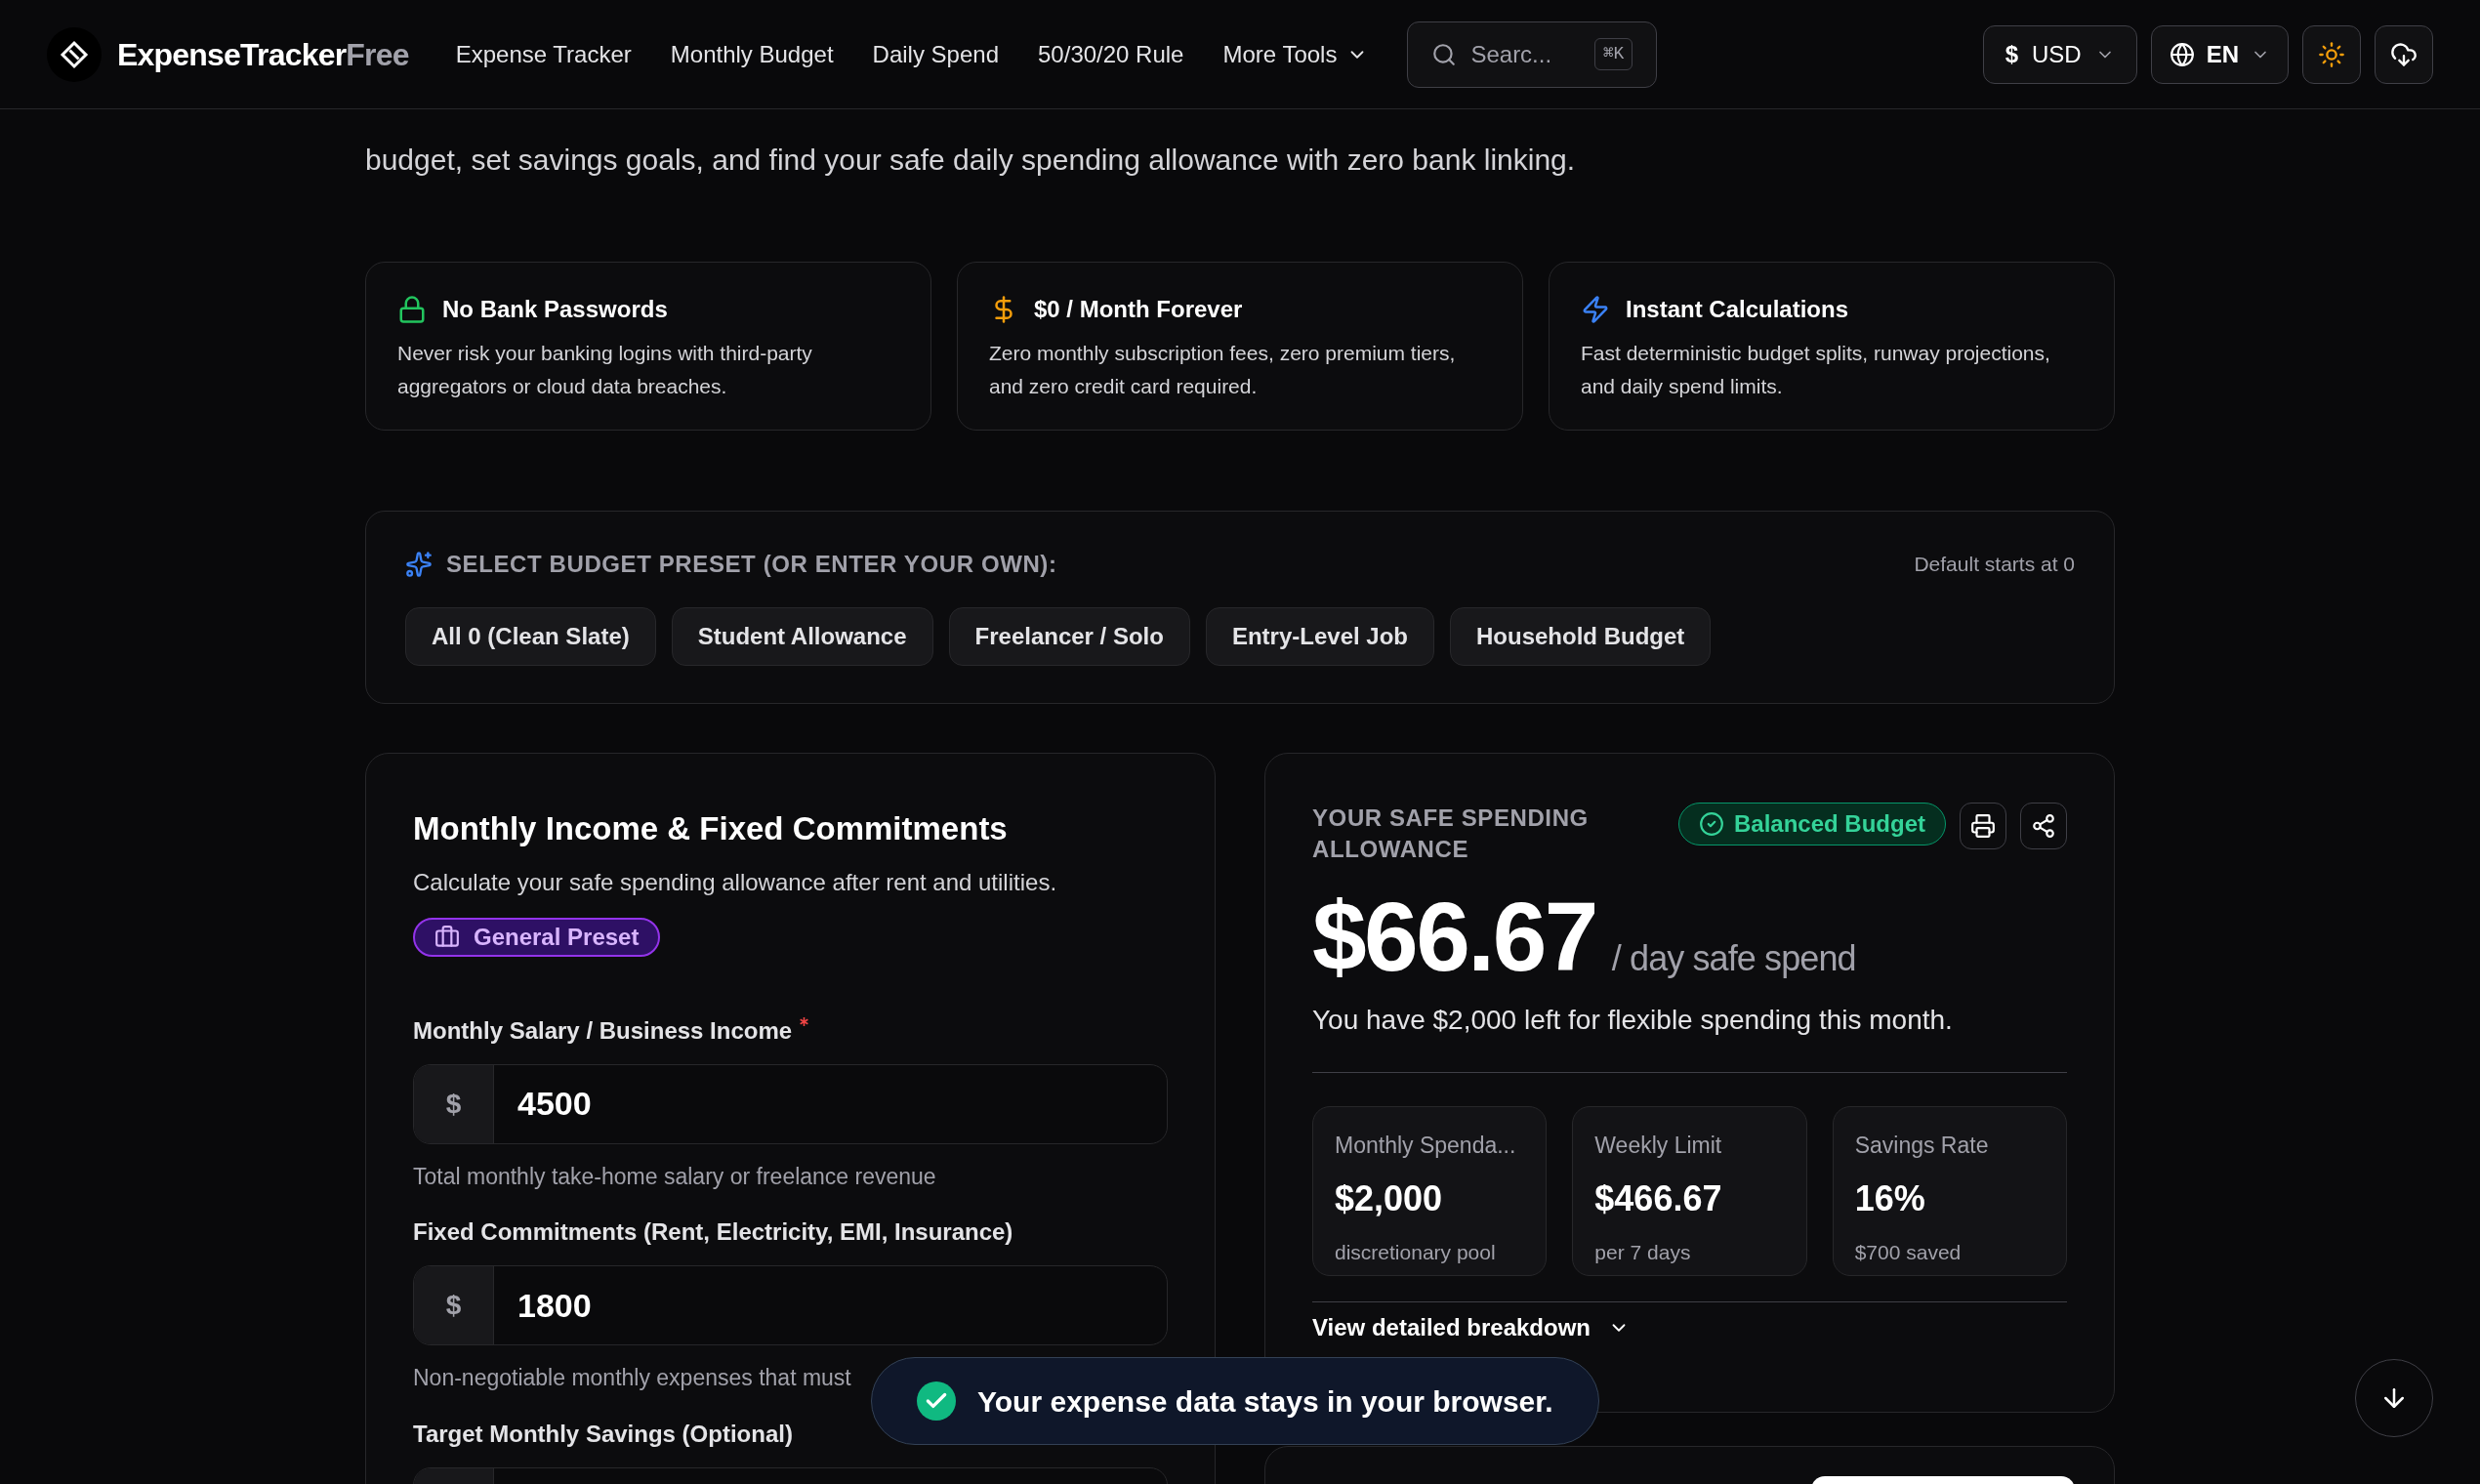  Describe the element at coordinates (1111, 54) in the screenshot. I see `nav-link: 50/30/20 Rule` at that location.